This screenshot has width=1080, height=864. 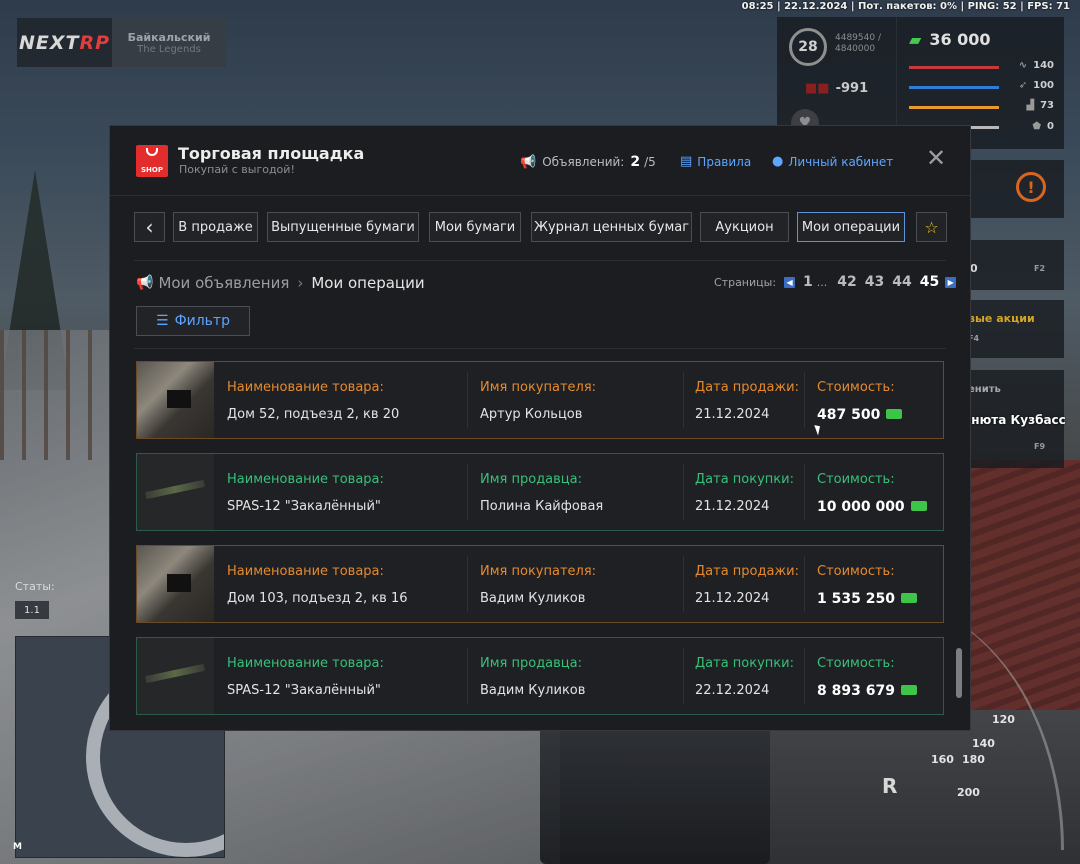 I want to click on minimap-corner-label: M, so click(x=17, y=847).